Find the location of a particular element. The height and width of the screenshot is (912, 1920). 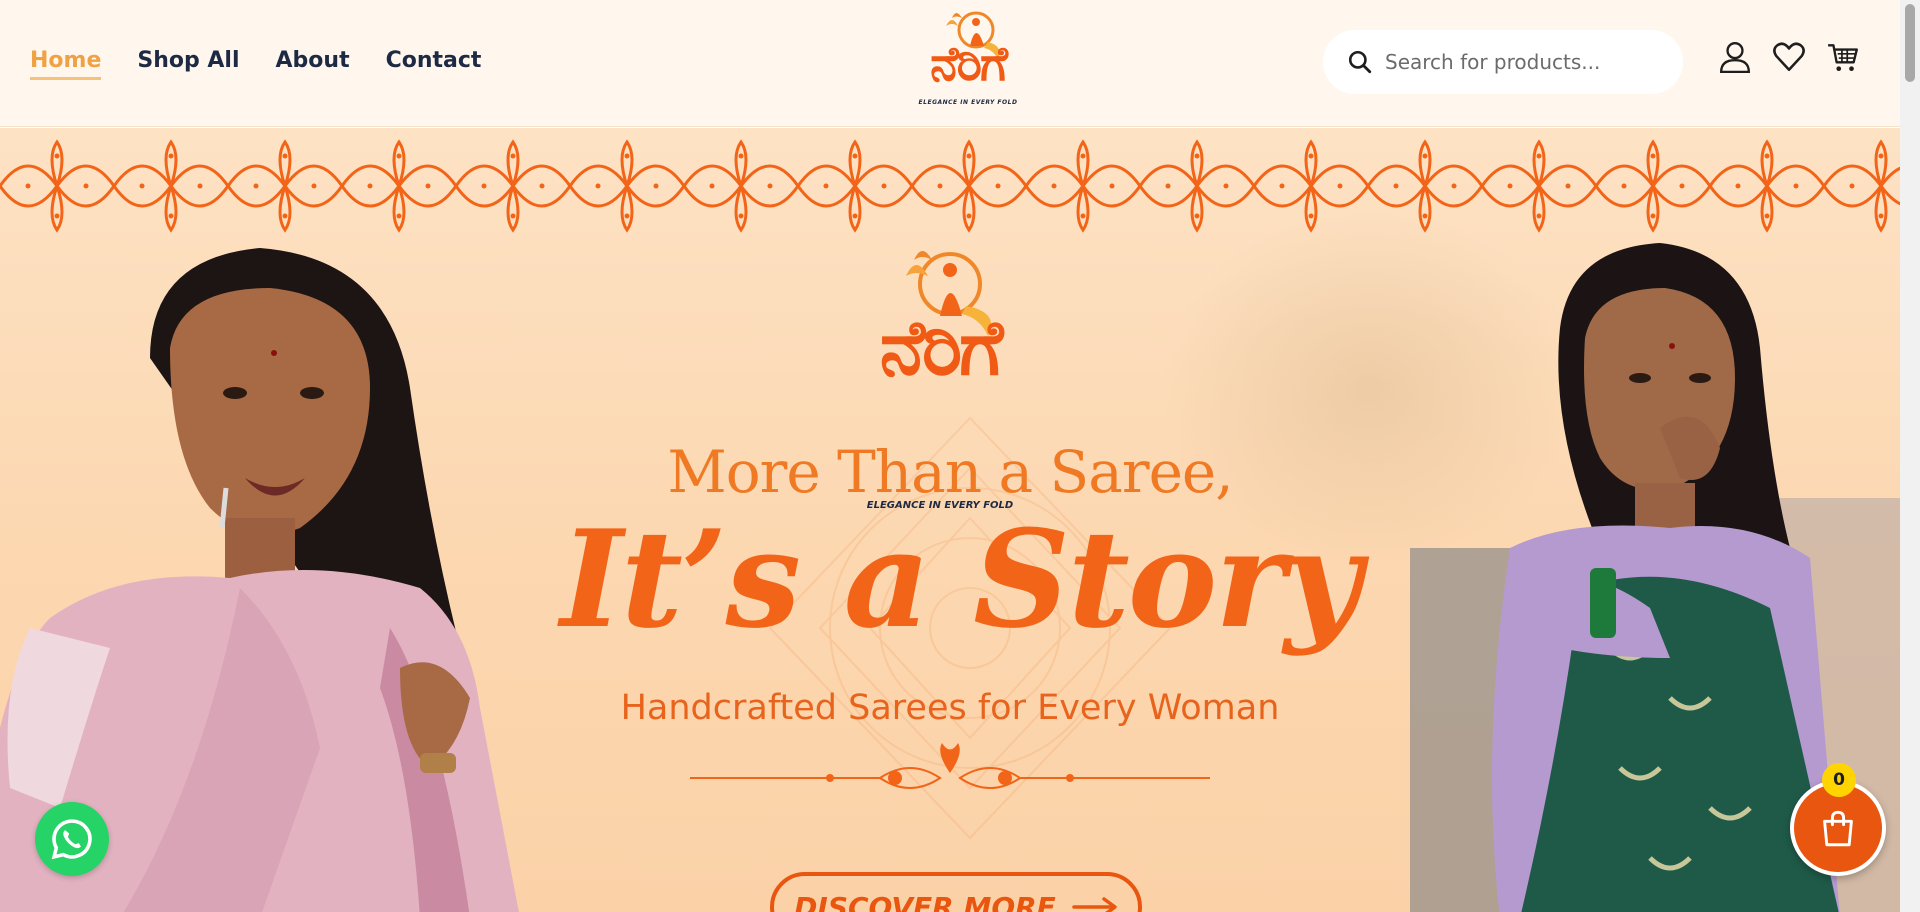

ornamental-divider-decoration is located at coordinates (950, 766).